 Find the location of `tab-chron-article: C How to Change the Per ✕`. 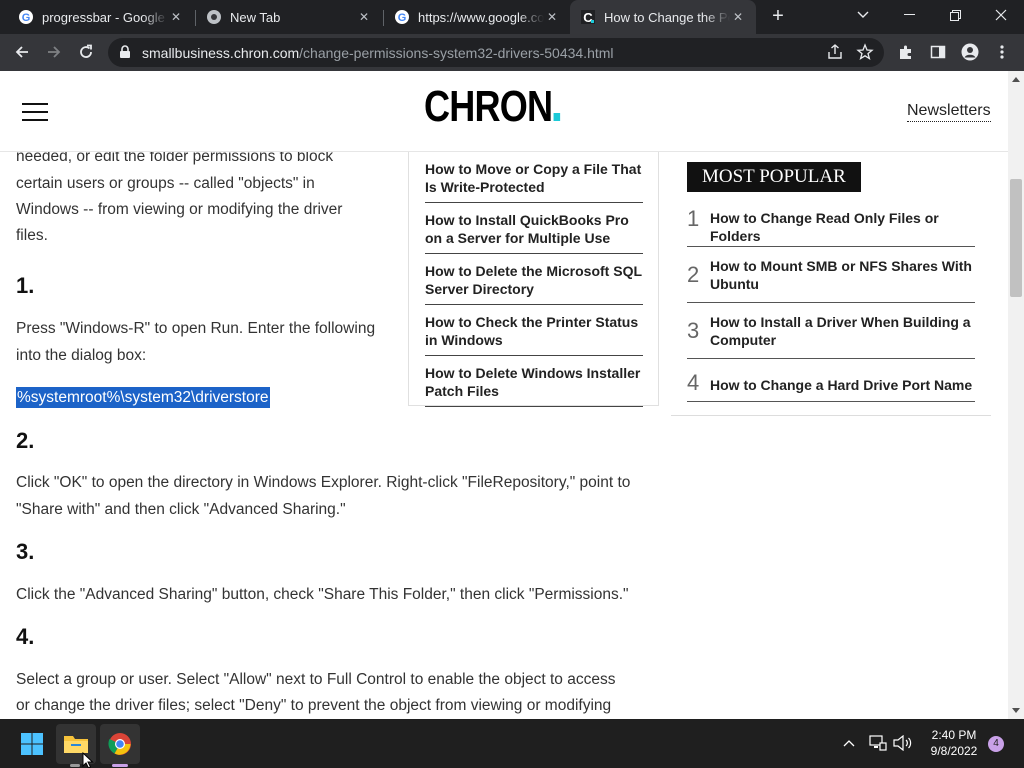

tab-chron-article: C How to Change the Per ✕ is located at coordinates (663, 17).